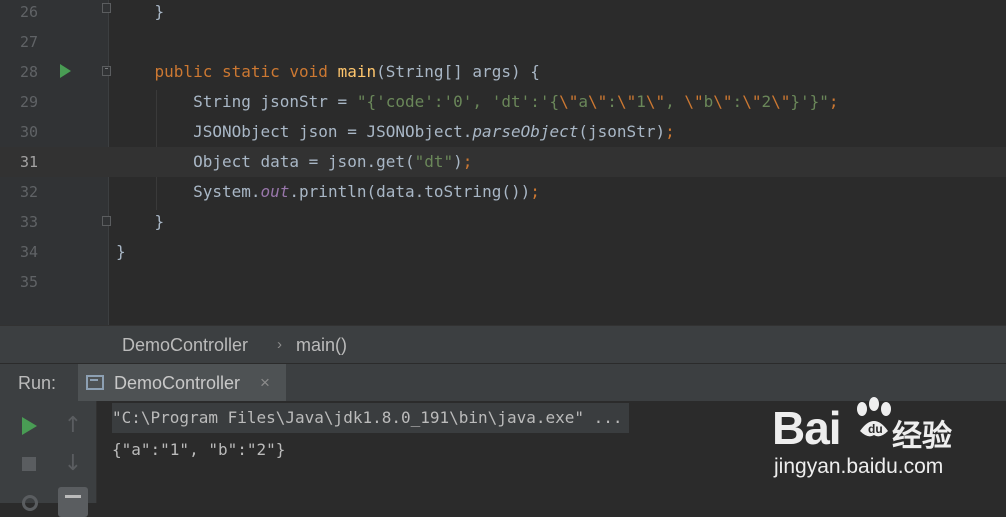  Describe the element at coordinates (525, 131) in the screenshot. I see `code-token: parseObject` at that location.